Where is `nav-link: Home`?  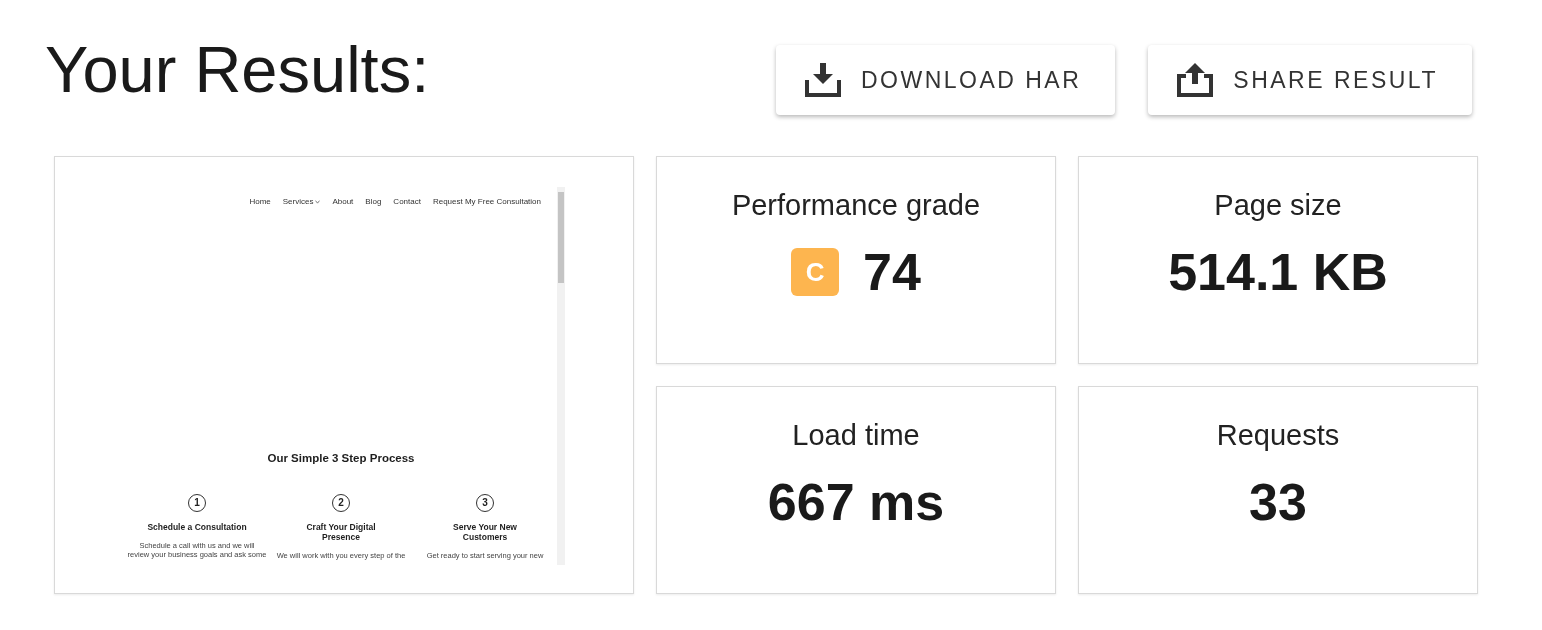 nav-link: Home is located at coordinates (260, 202).